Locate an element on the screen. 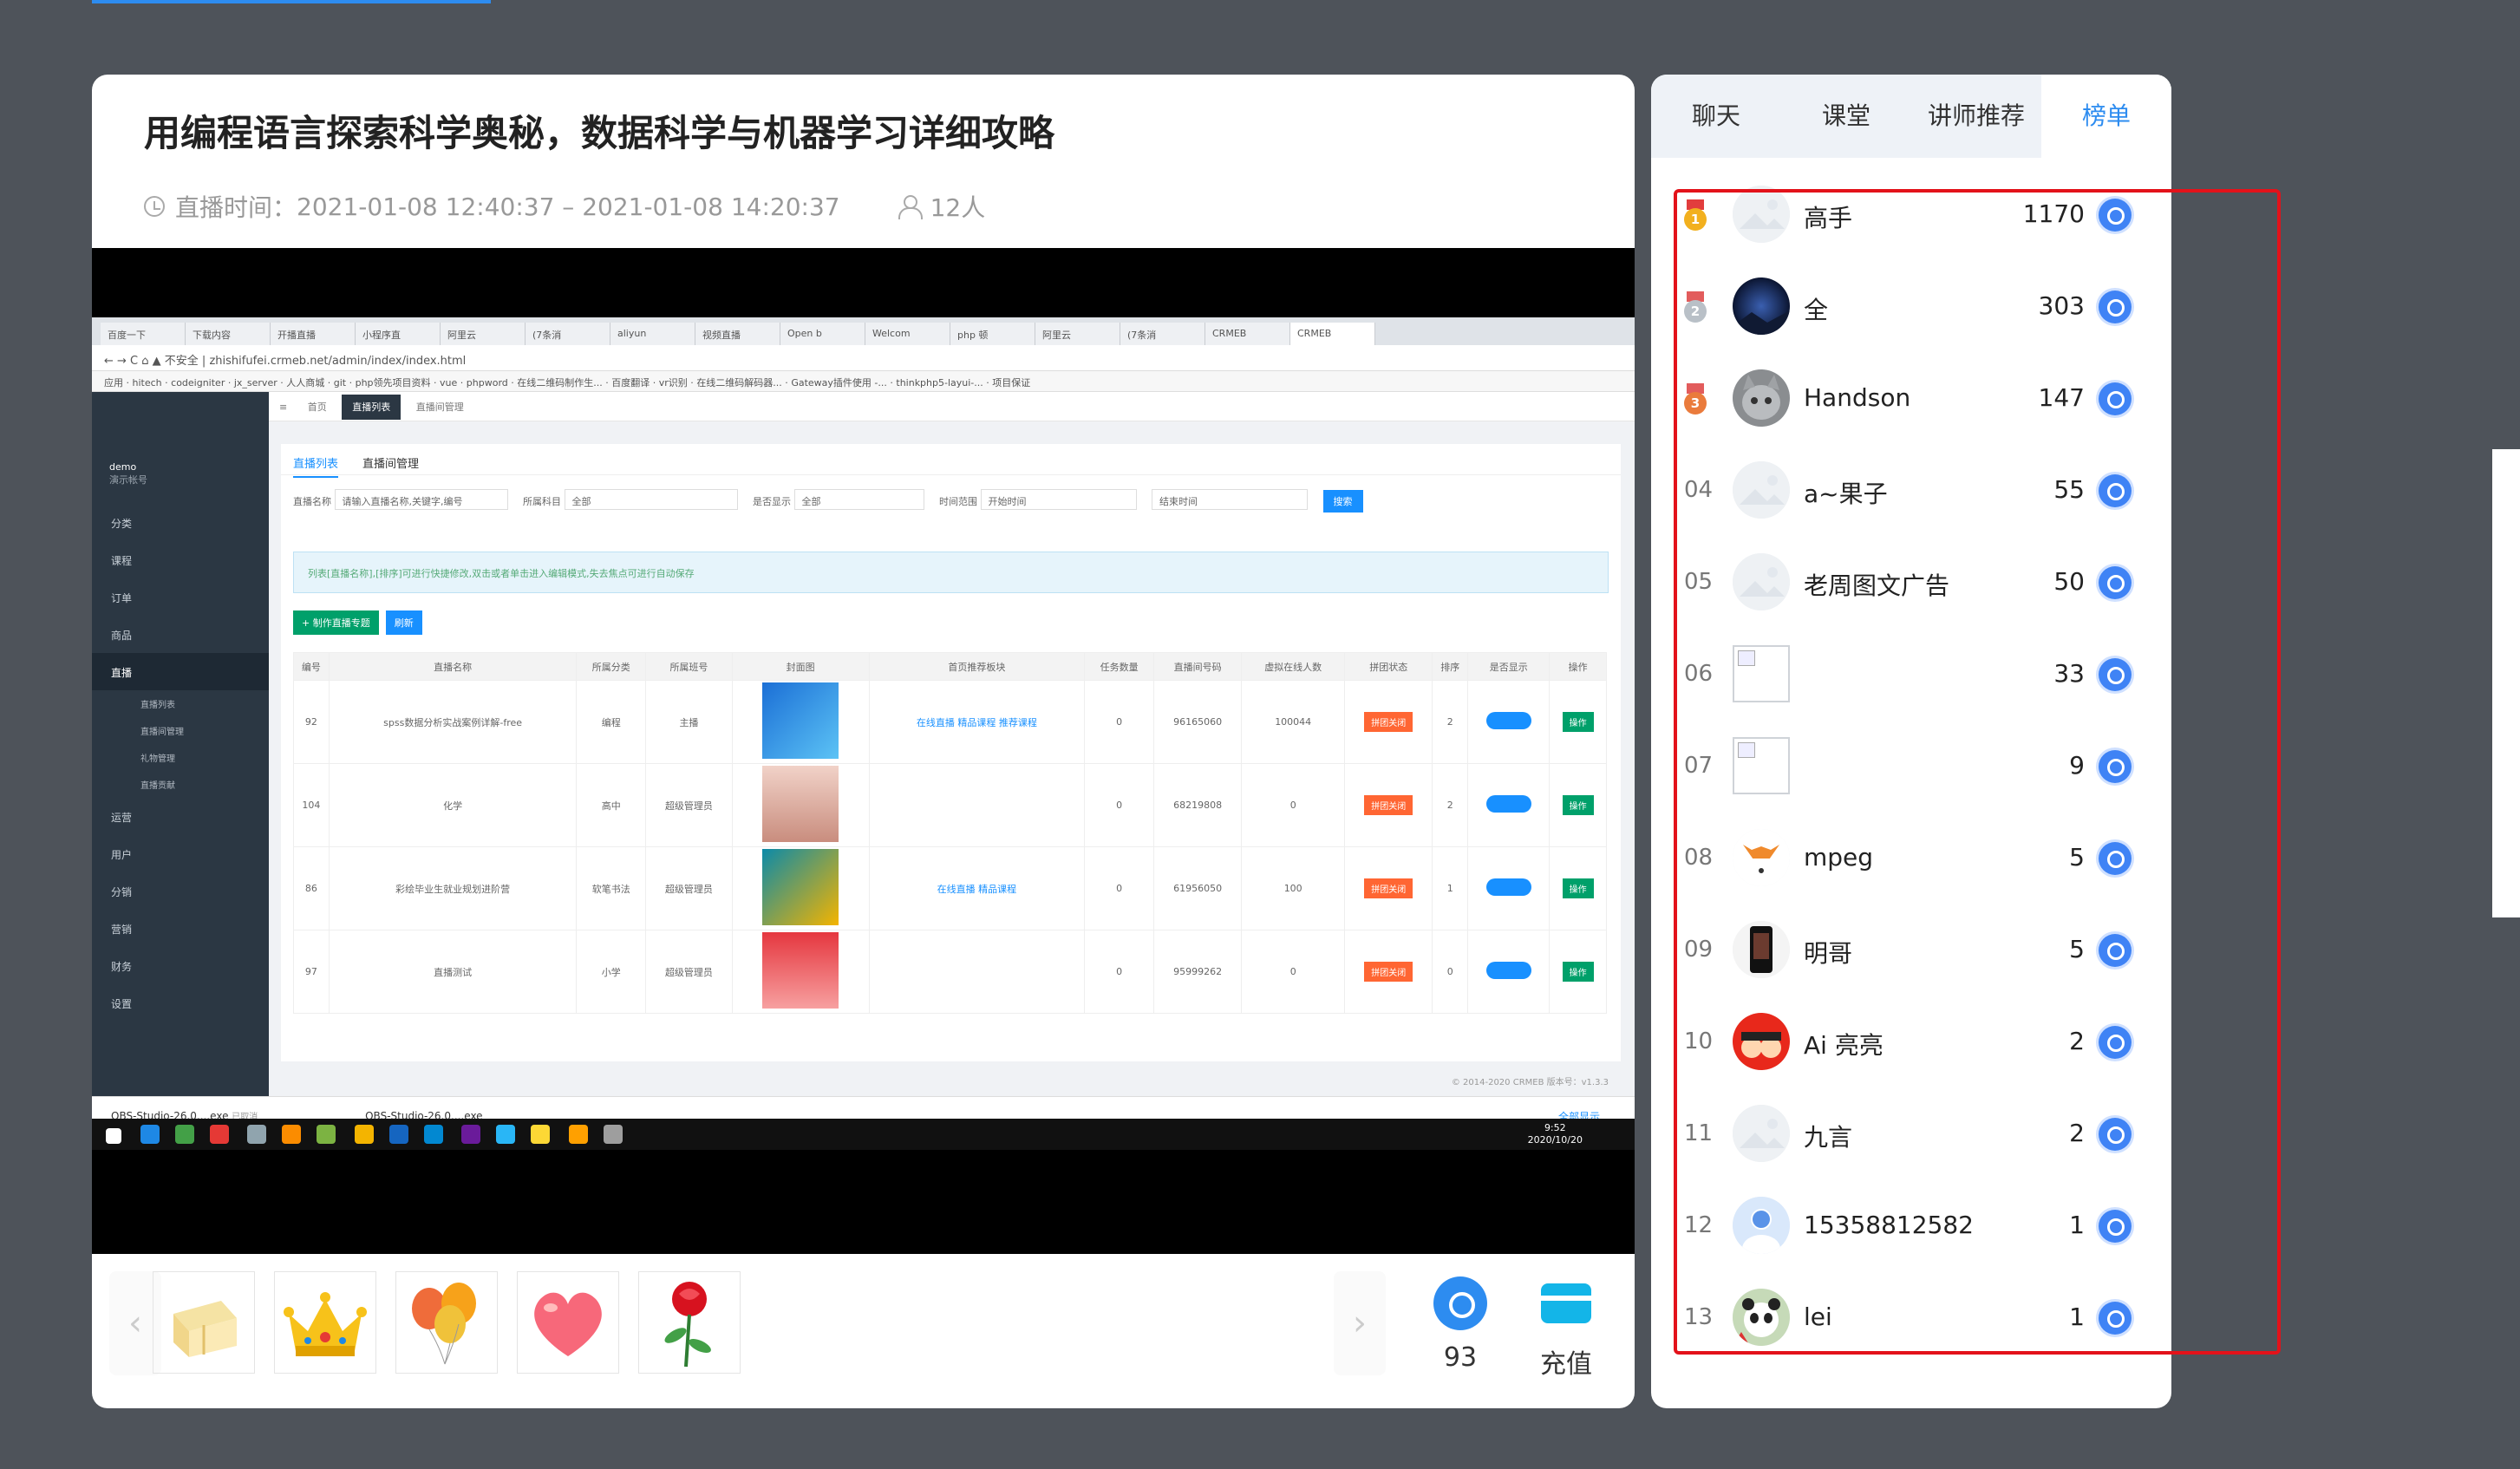 This screenshot has width=2520, height=1469. gift-bar: ‹ › 93 充值 is located at coordinates (863, 1331).